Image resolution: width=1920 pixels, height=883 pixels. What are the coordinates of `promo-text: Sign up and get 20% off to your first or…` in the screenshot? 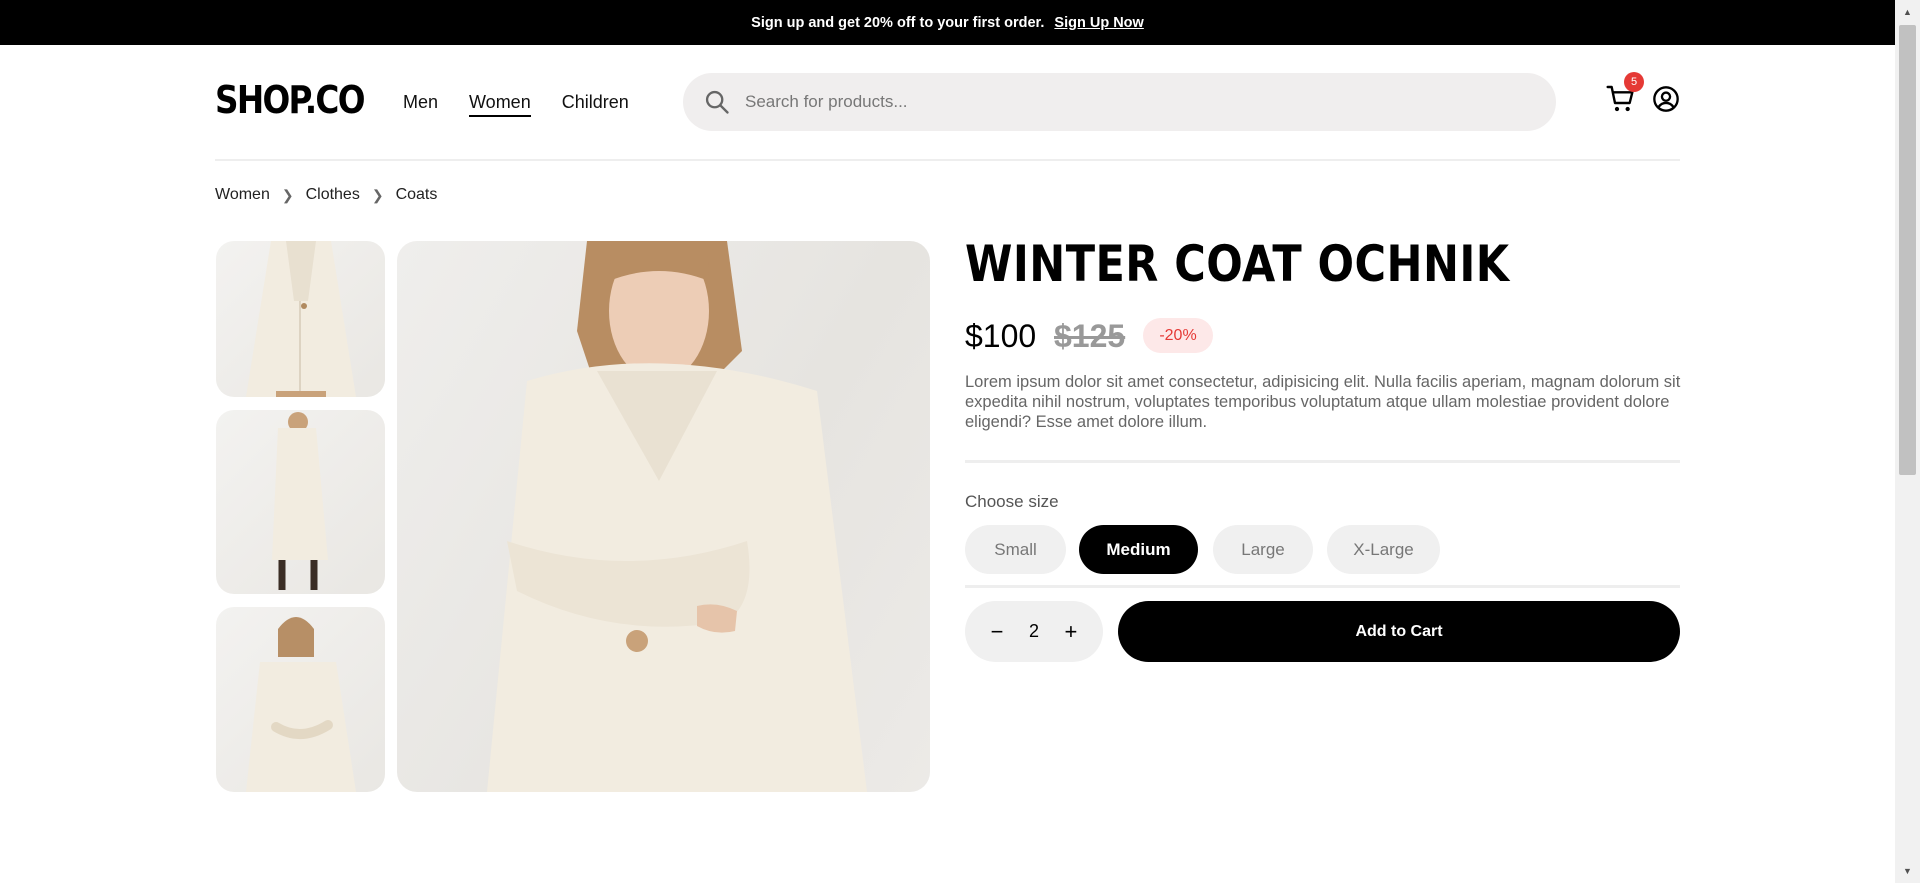 It's located at (898, 22).